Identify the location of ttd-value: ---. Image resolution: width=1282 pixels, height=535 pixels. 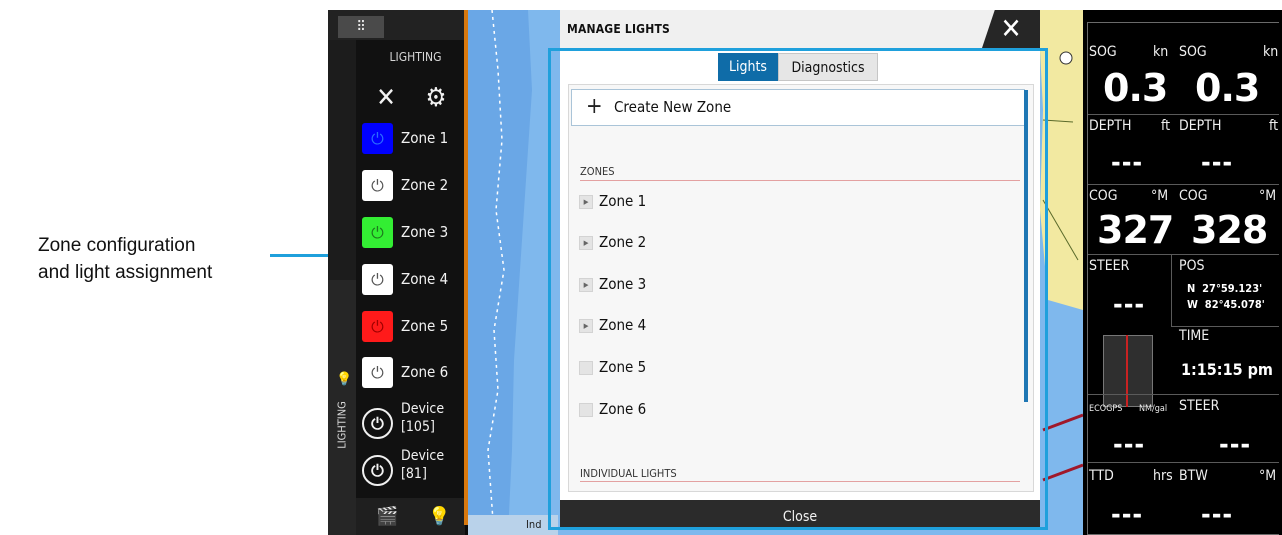
(1127, 515).